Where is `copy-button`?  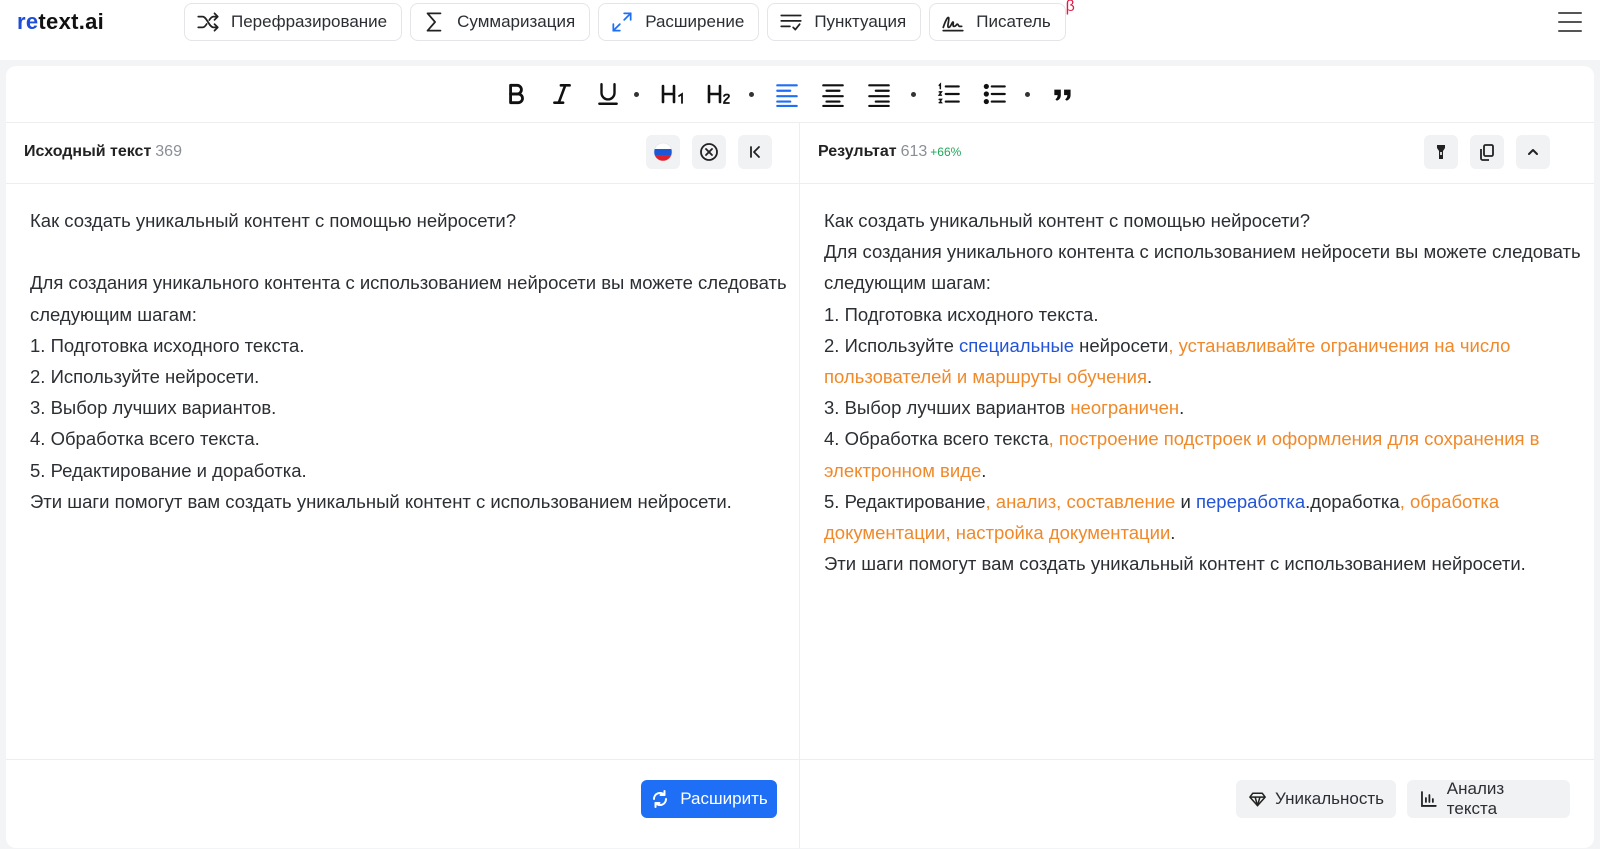 copy-button is located at coordinates (1487, 152).